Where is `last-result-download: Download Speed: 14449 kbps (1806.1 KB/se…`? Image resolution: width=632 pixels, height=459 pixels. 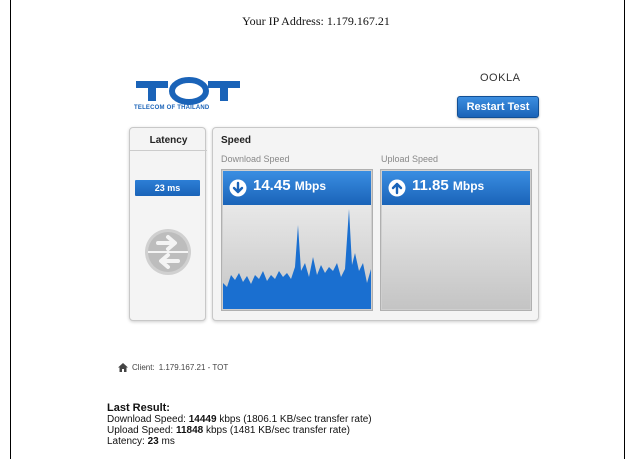 last-result-download: Download Speed: 14449 kbps (1806.1 KB/se… is located at coordinates (239, 419).